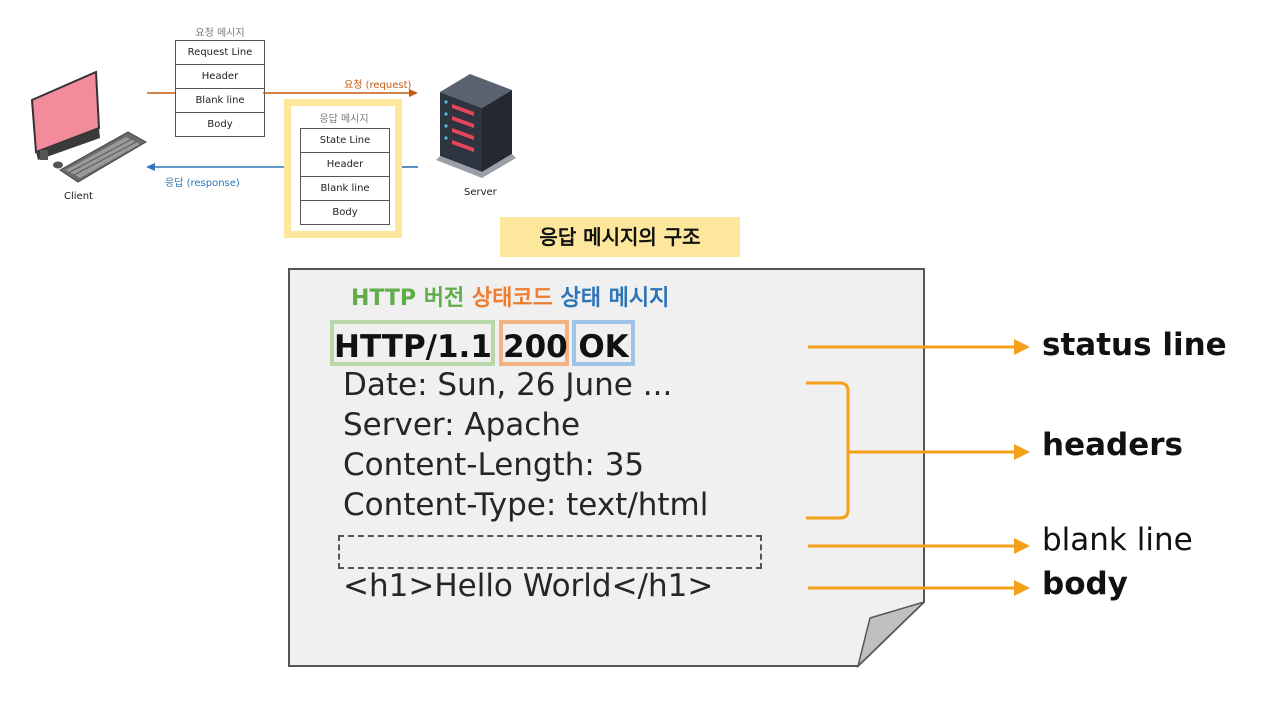  What do you see at coordinates (615, 298) in the screenshot?
I see `legend-status-message: 상태 메시지` at bounding box center [615, 298].